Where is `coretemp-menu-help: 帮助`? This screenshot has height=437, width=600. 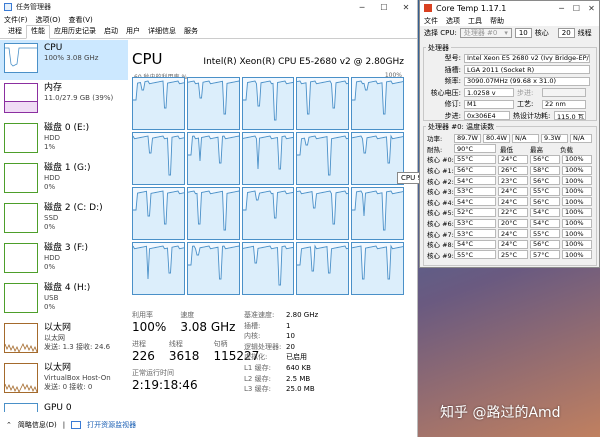 coretemp-menu-help: 帮助 is located at coordinates (497, 21).